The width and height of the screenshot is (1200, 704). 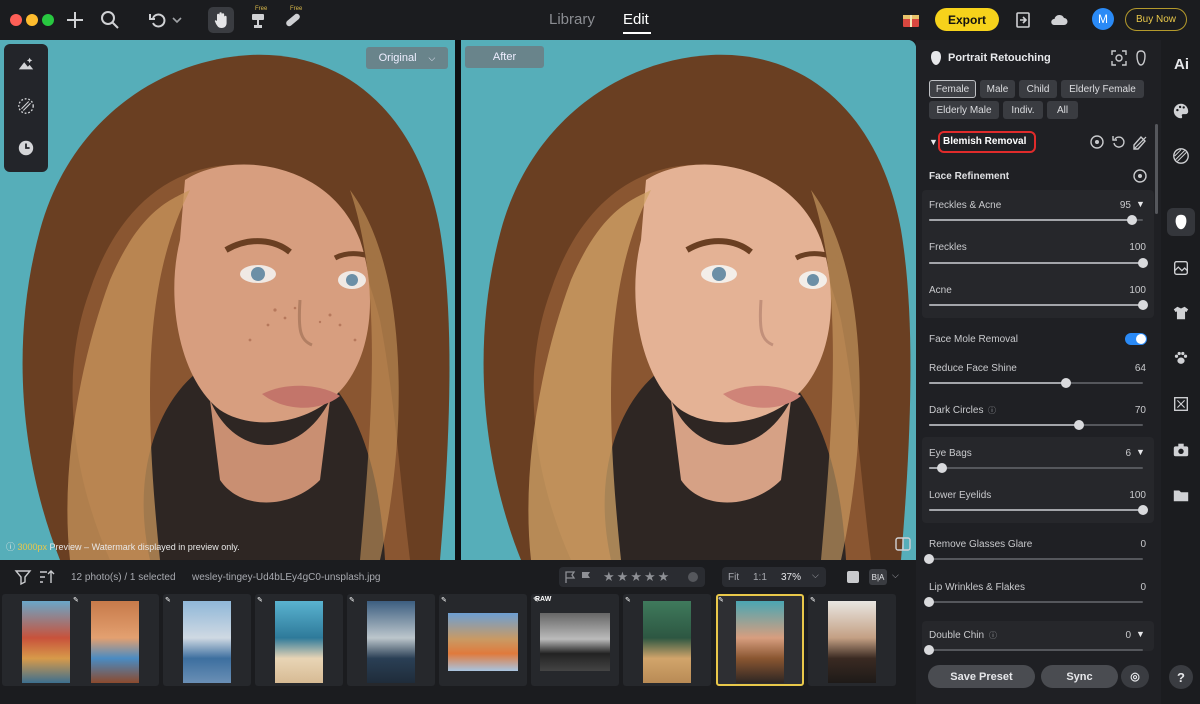 What do you see at coordinates (1181, 450) in the screenshot?
I see `camera-icon` at bounding box center [1181, 450].